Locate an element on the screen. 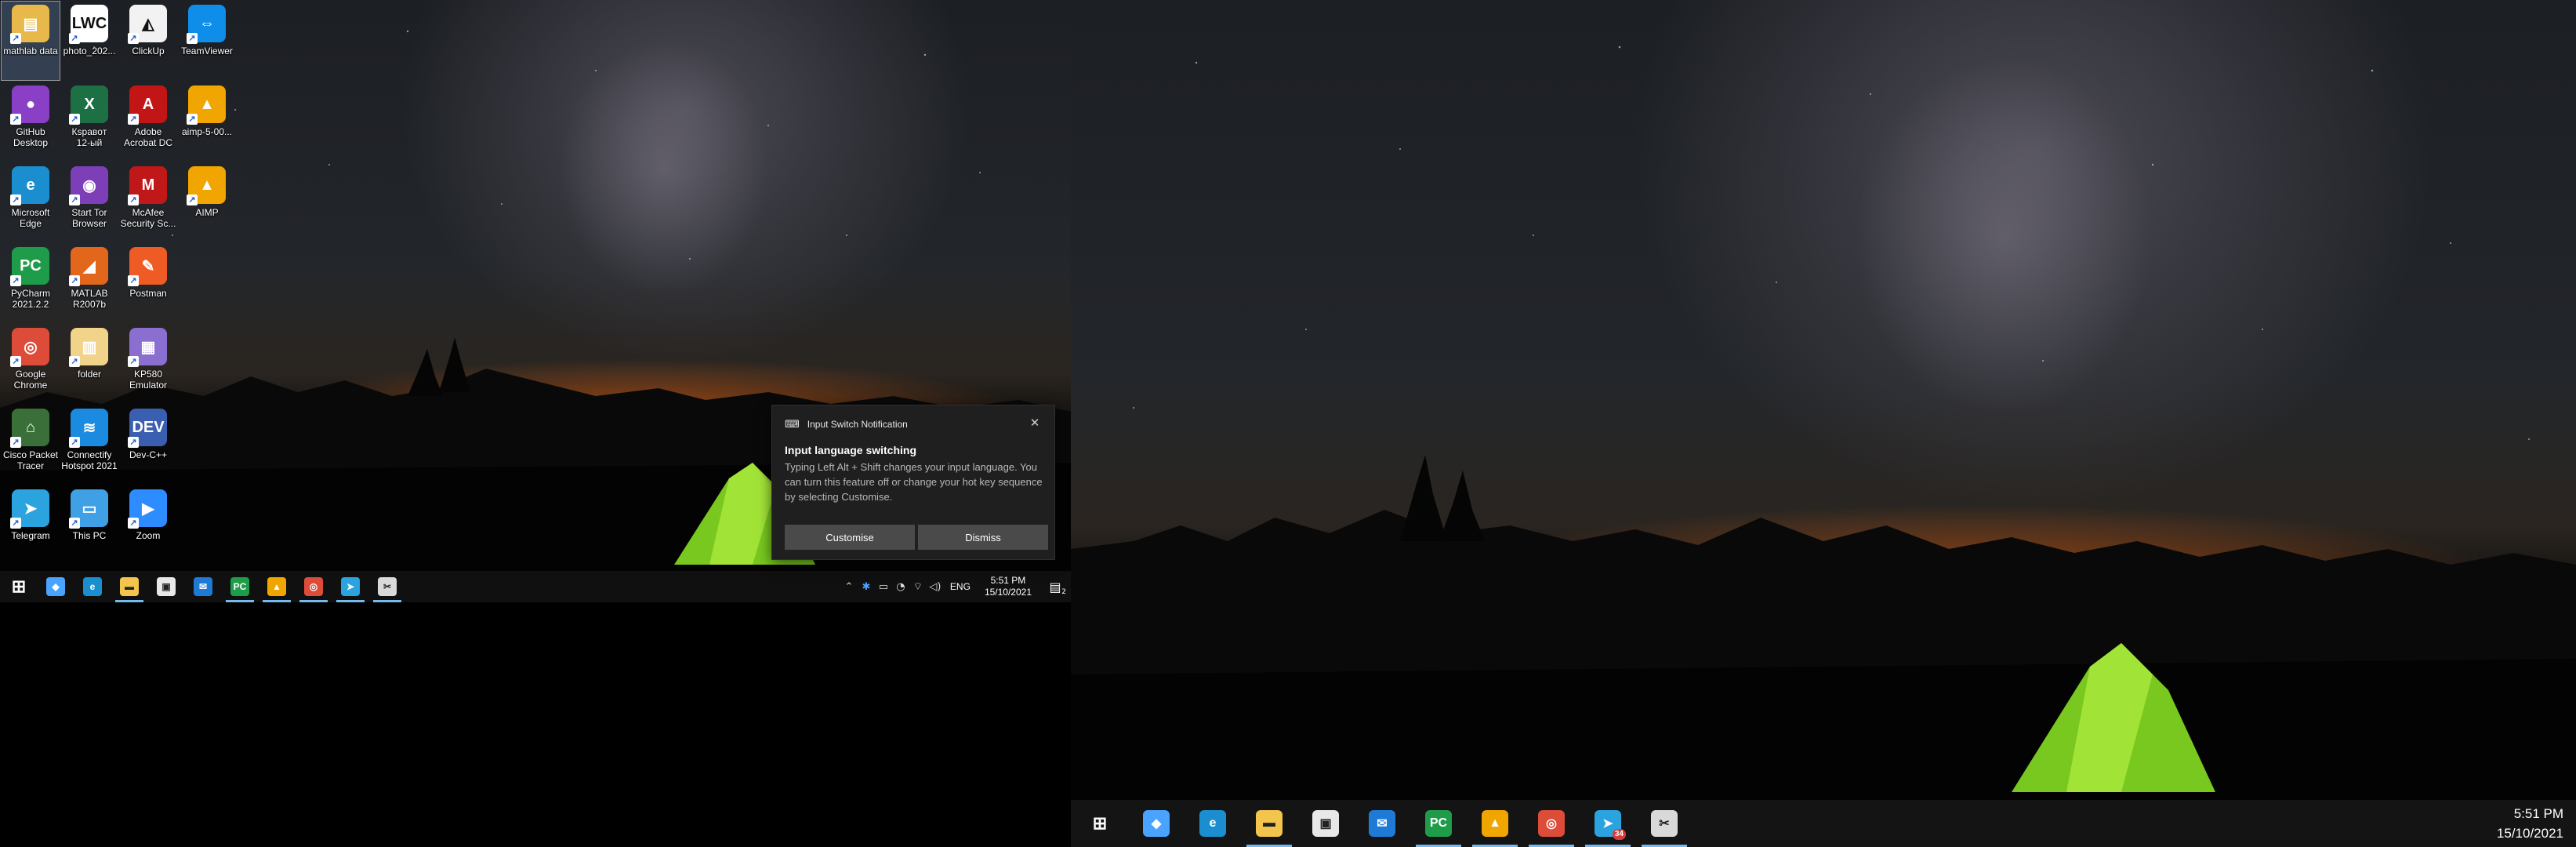 This screenshot has height=847, width=2576. desktop-icon: ◎ ↗ Google Chrome is located at coordinates (31, 364).